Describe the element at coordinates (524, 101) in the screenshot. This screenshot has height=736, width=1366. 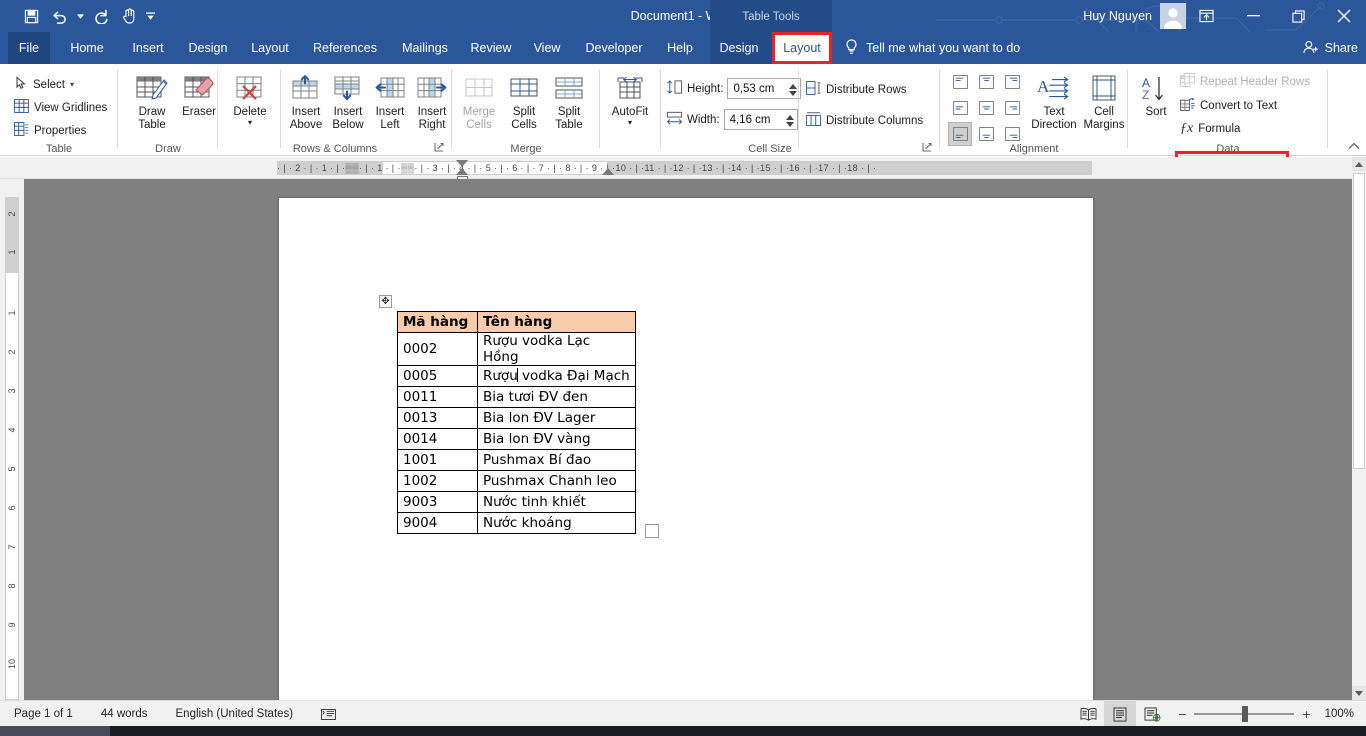
I see `split-cells-button: Split Cells` at that location.